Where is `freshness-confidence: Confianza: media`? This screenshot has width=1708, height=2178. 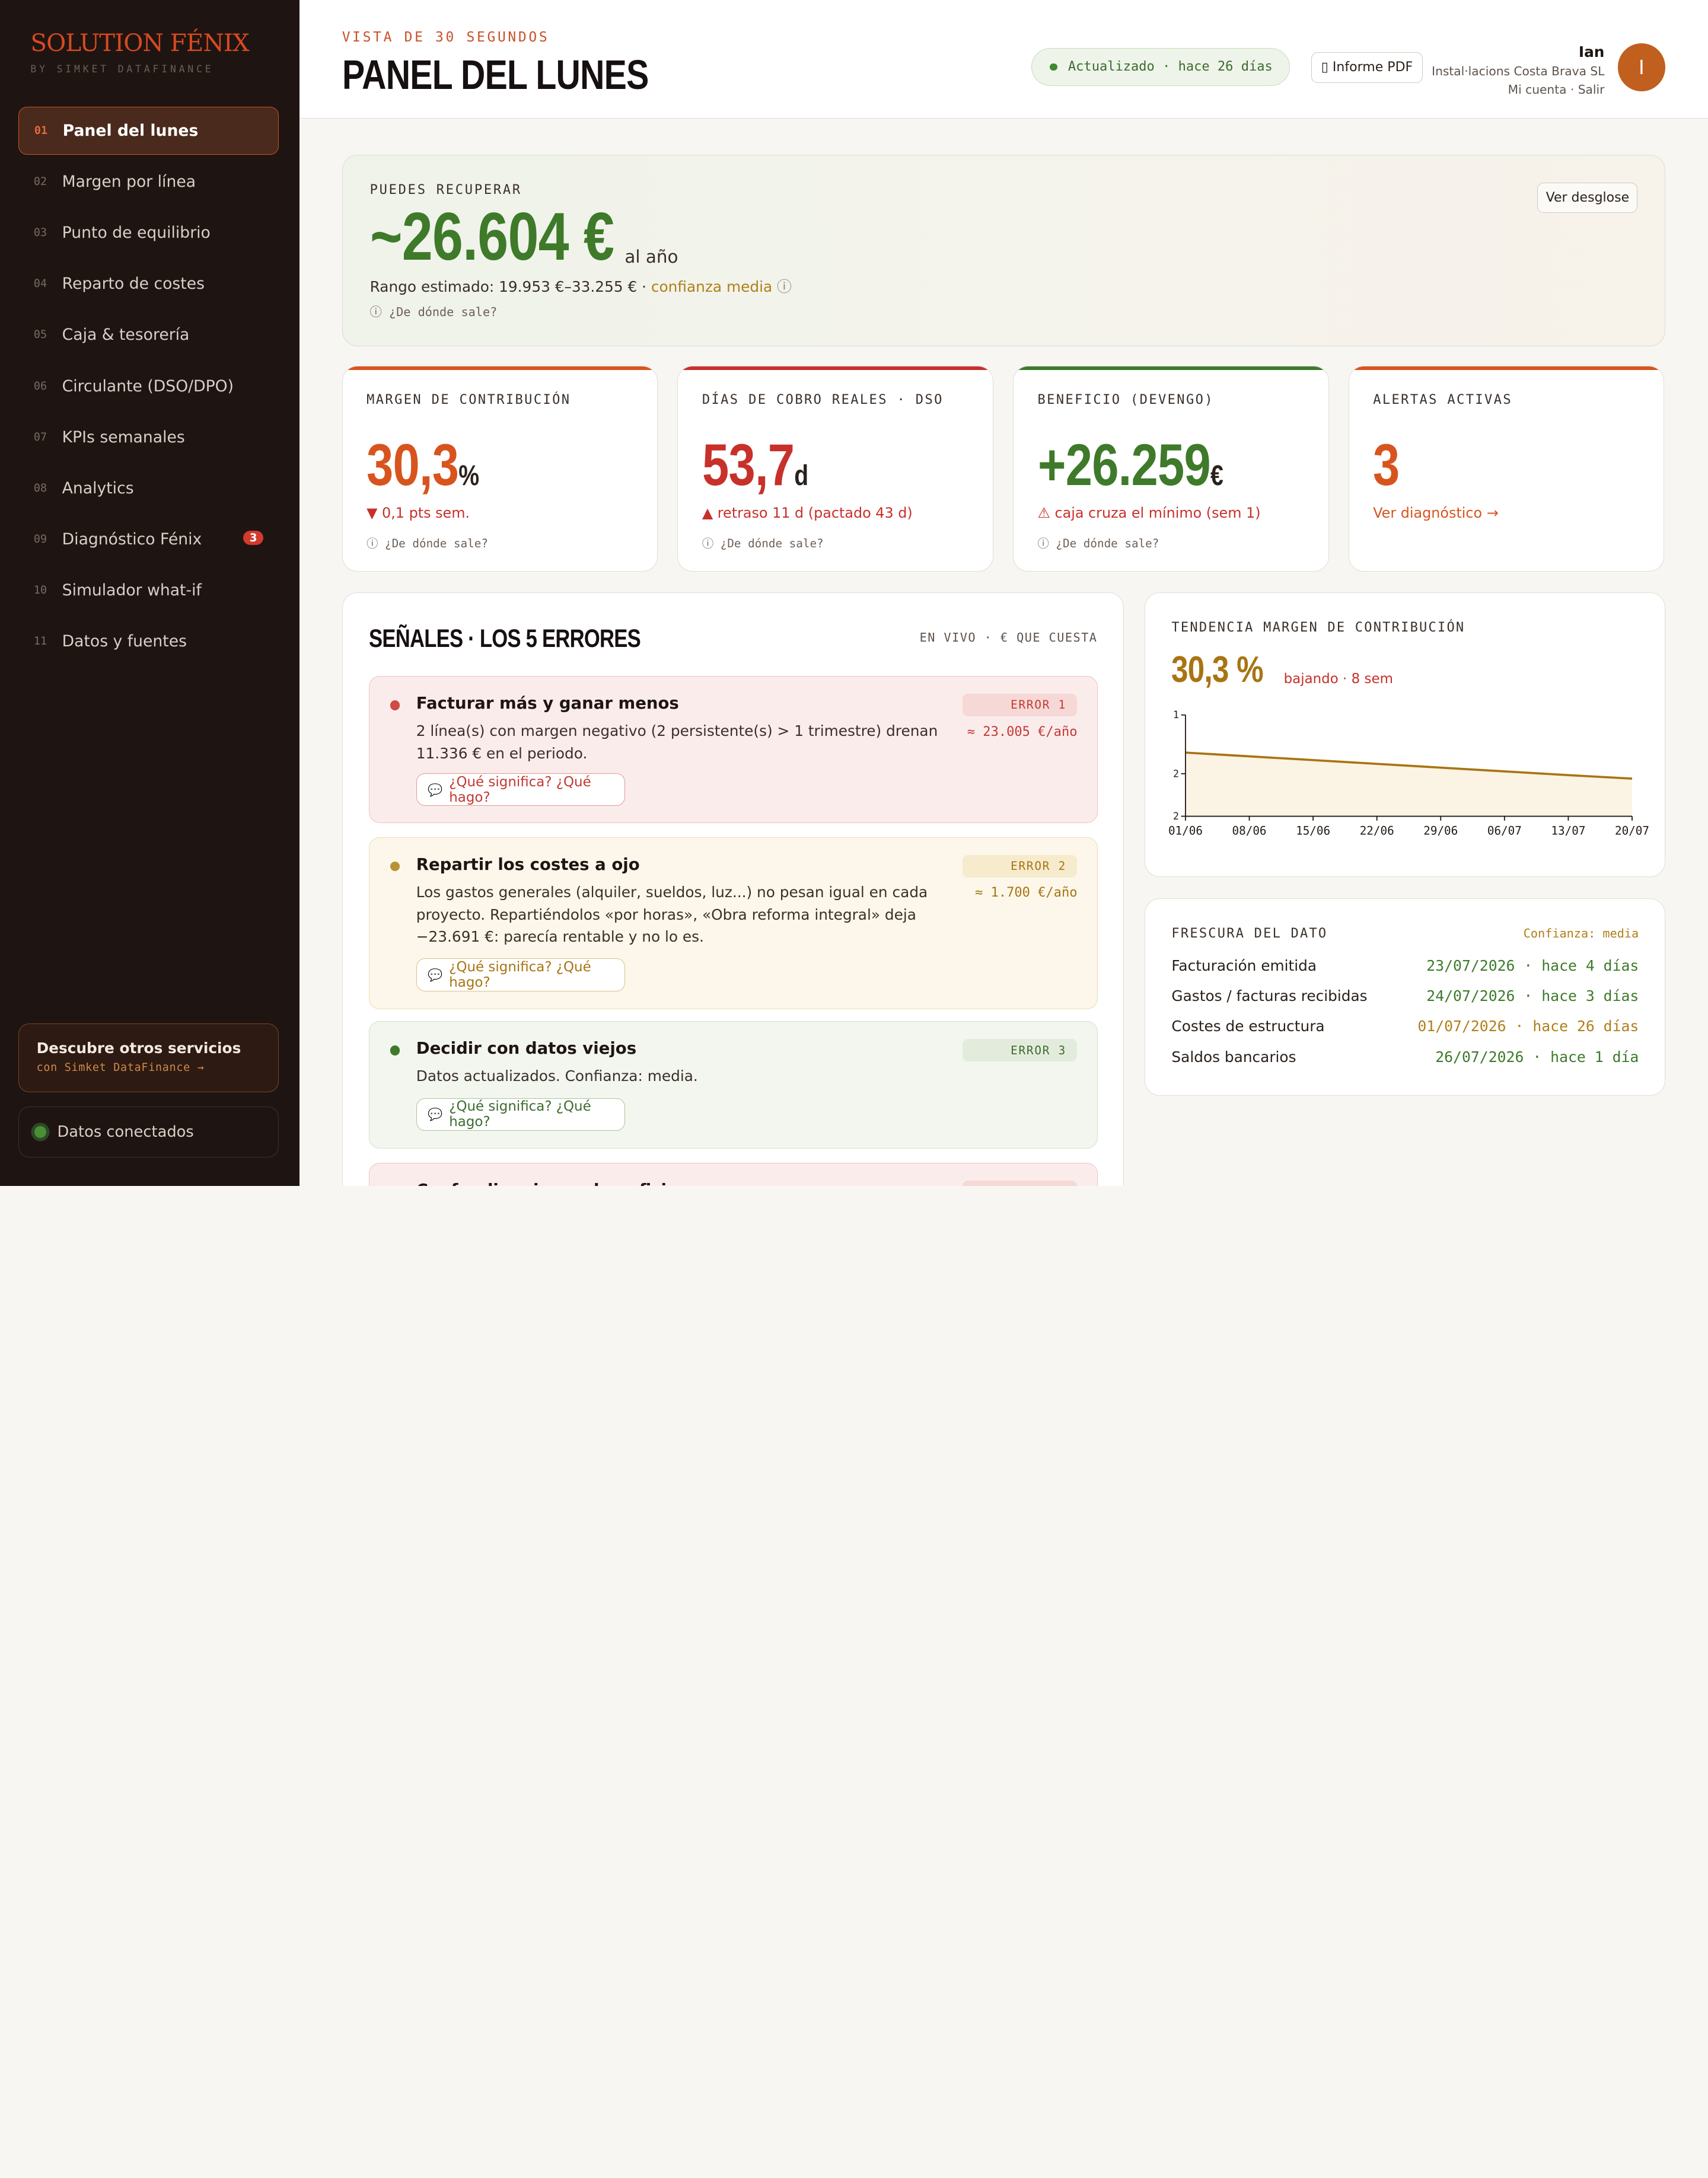 freshness-confidence: Confianza: media is located at coordinates (1581, 933).